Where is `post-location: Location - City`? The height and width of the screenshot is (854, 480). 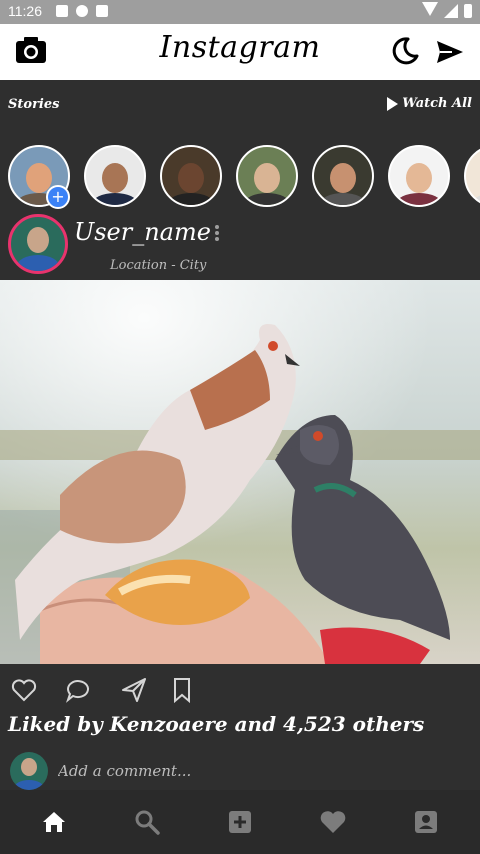 post-location: Location - City is located at coordinates (158, 265).